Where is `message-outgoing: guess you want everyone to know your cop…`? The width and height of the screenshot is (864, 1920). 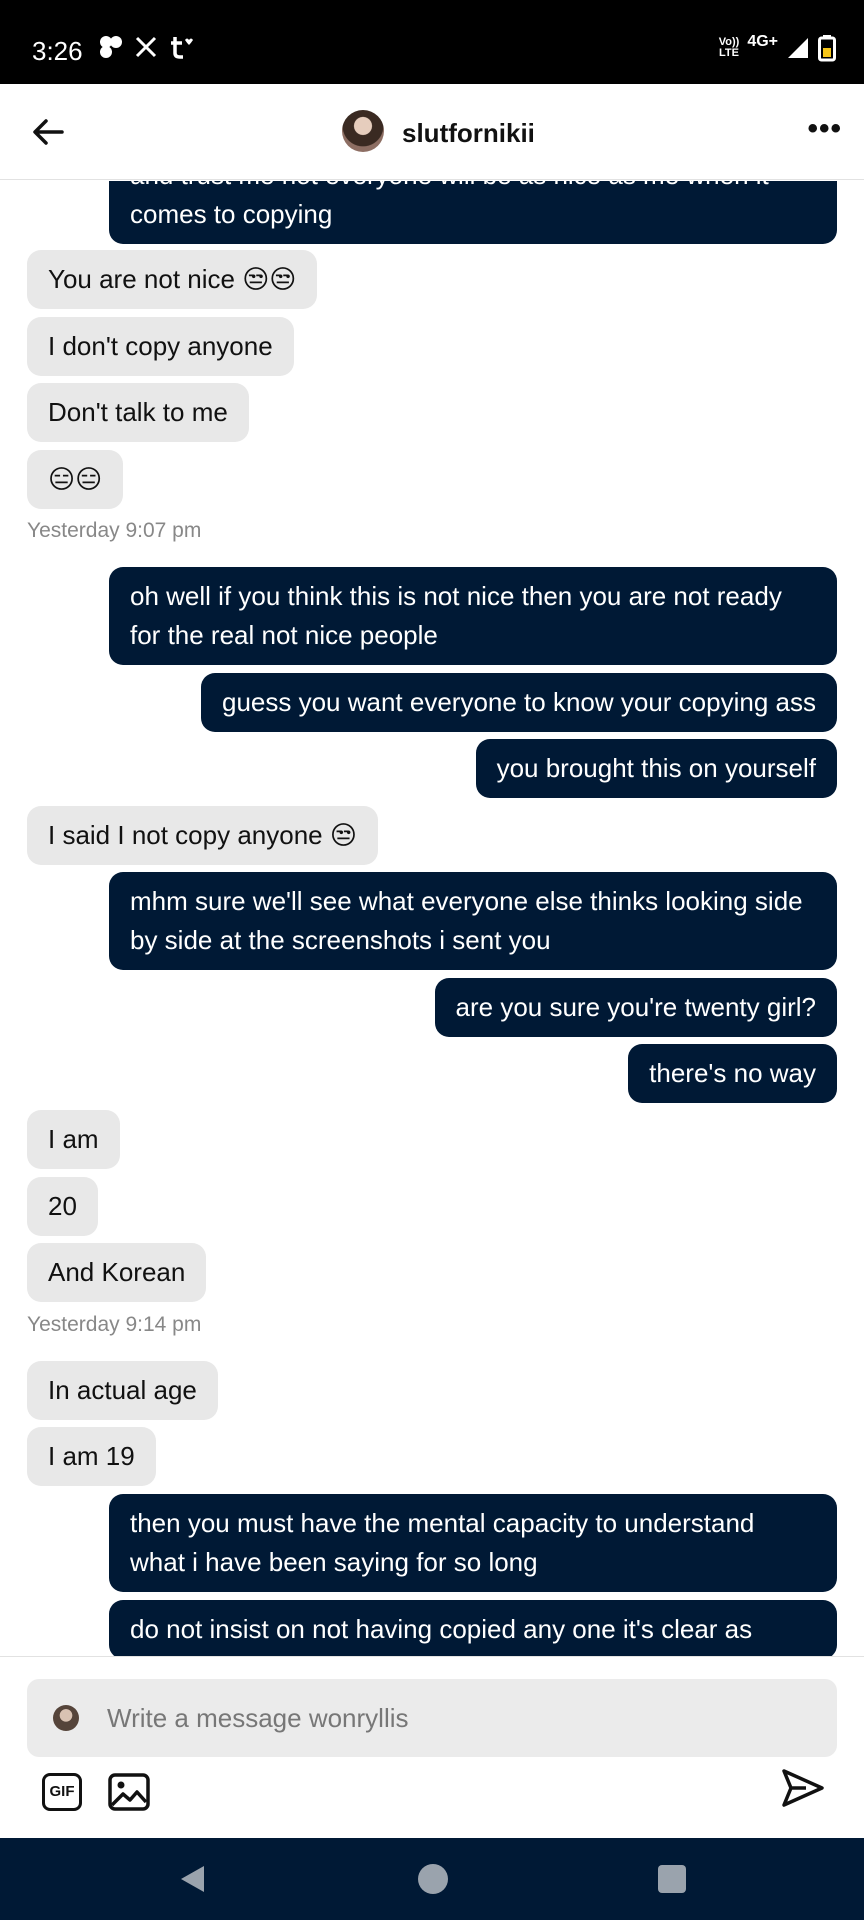
message-outgoing: guess you want everyone to know your cop… is located at coordinates (518, 702).